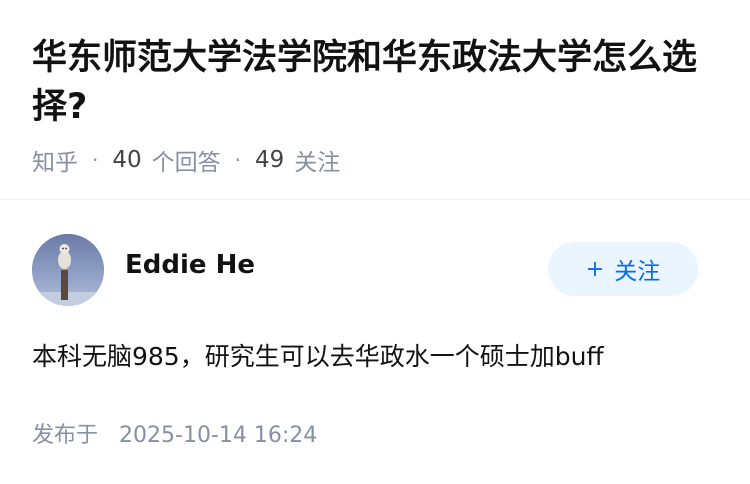 The width and height of the screenshot is (750, 484). What do you see at coordinates (190, 265) in the screenshot?
I see `author-name: Eddie He` at bounding box center [190, 265].